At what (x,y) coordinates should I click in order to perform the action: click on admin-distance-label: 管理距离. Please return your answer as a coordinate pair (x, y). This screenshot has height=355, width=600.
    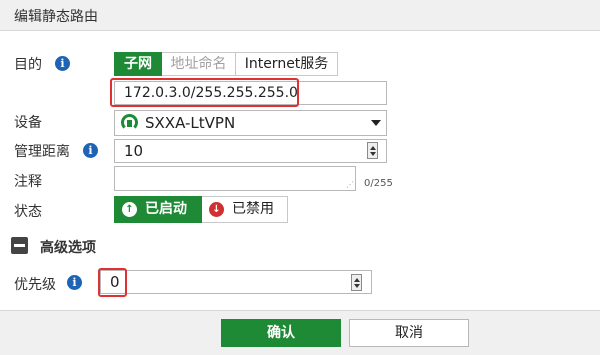
    Looking at the image, I should click on (42, 152).